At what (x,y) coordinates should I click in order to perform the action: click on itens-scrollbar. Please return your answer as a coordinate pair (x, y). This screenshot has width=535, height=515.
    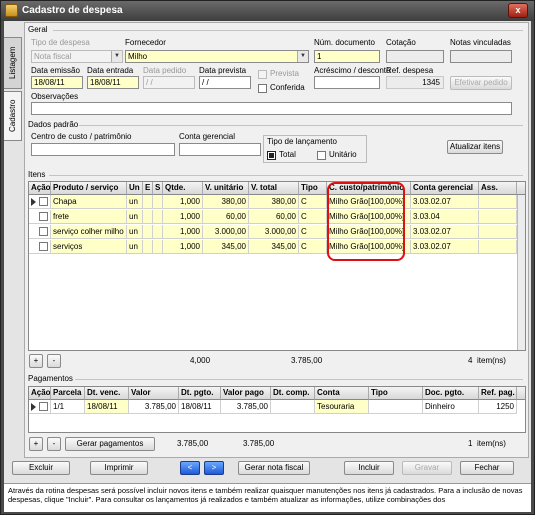
    Looking at the image, I should click on (521, 272).